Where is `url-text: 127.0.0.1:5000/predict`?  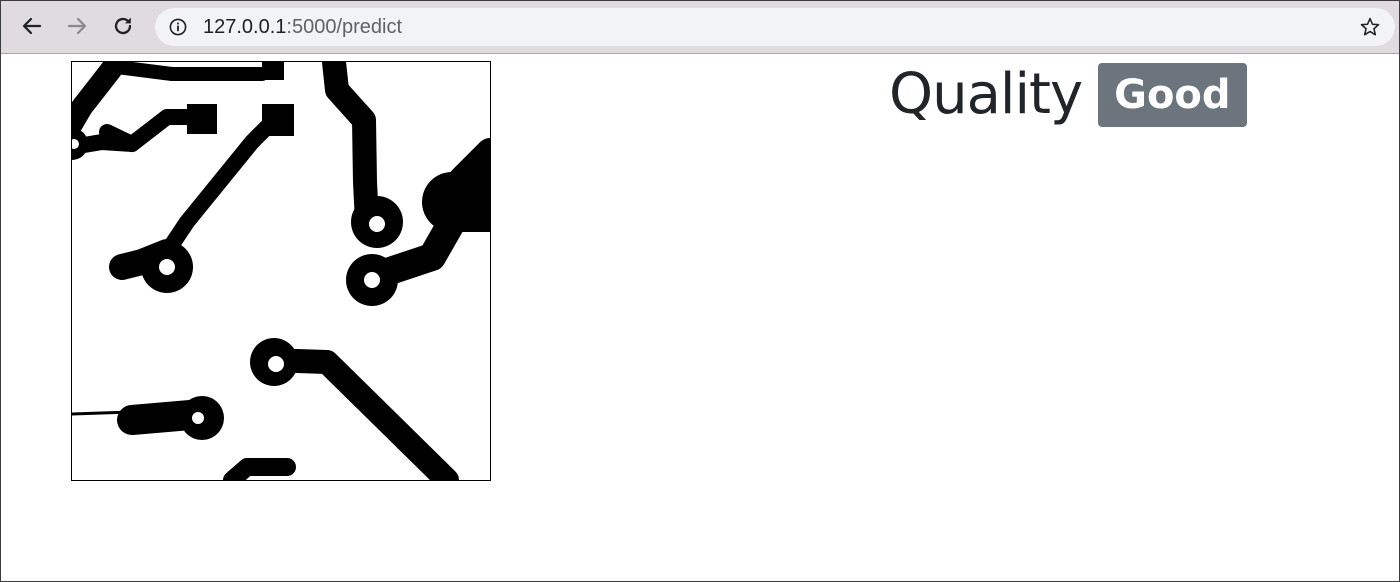 url-text: 127.0.0.1:5000/predict is located at coordinates (302, 27).